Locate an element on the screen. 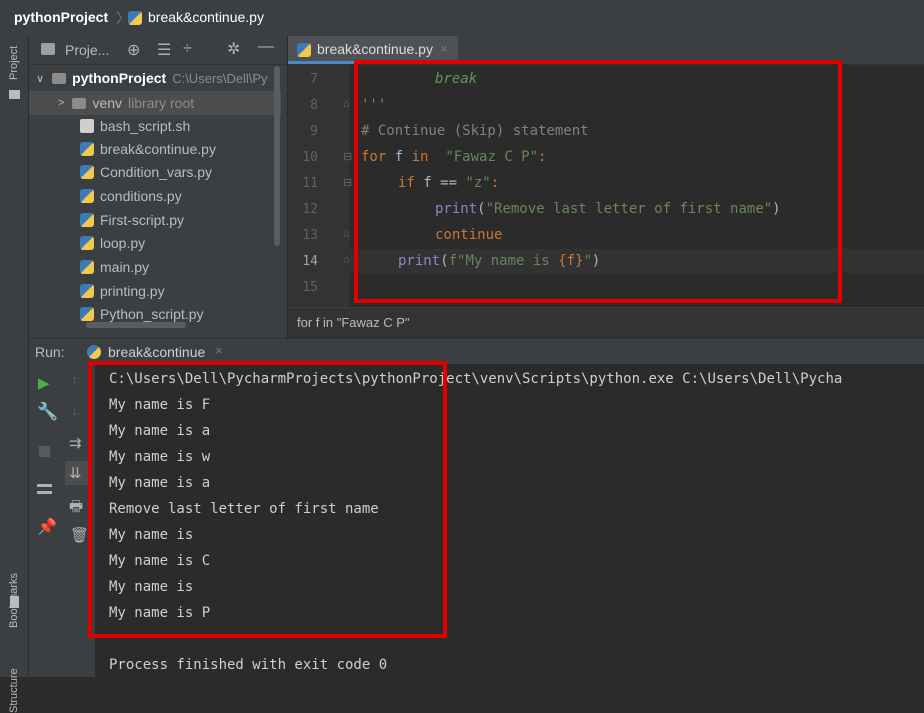  expand-all-icon: ☰ is located at coordinates (164, 50).